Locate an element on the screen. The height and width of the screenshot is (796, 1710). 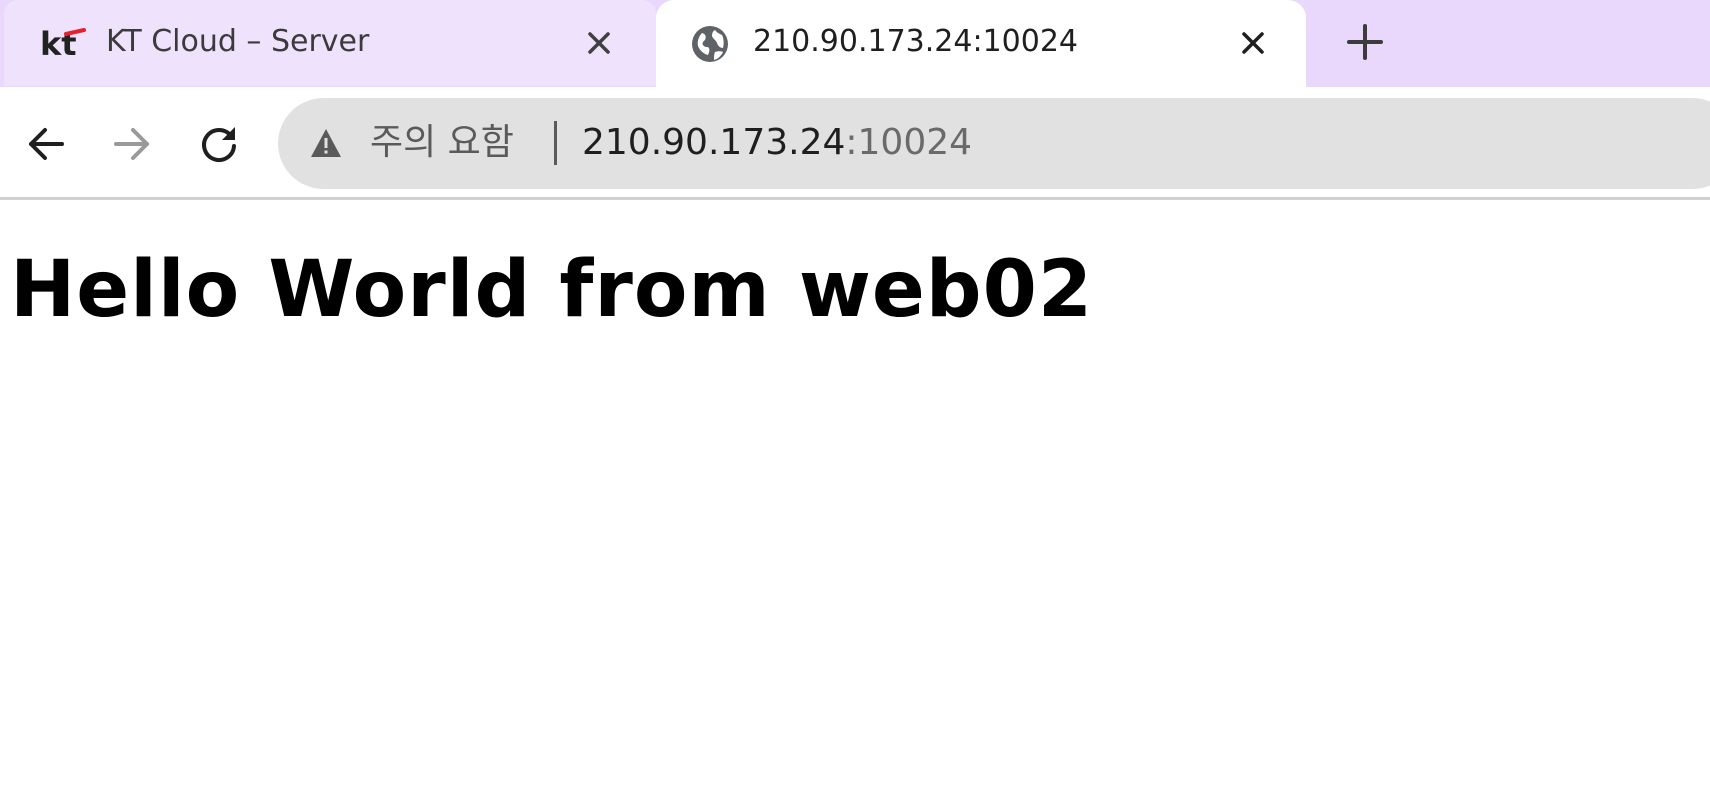
url-text: 210.90.173.24:10024 is located at coordinates (777, 143).